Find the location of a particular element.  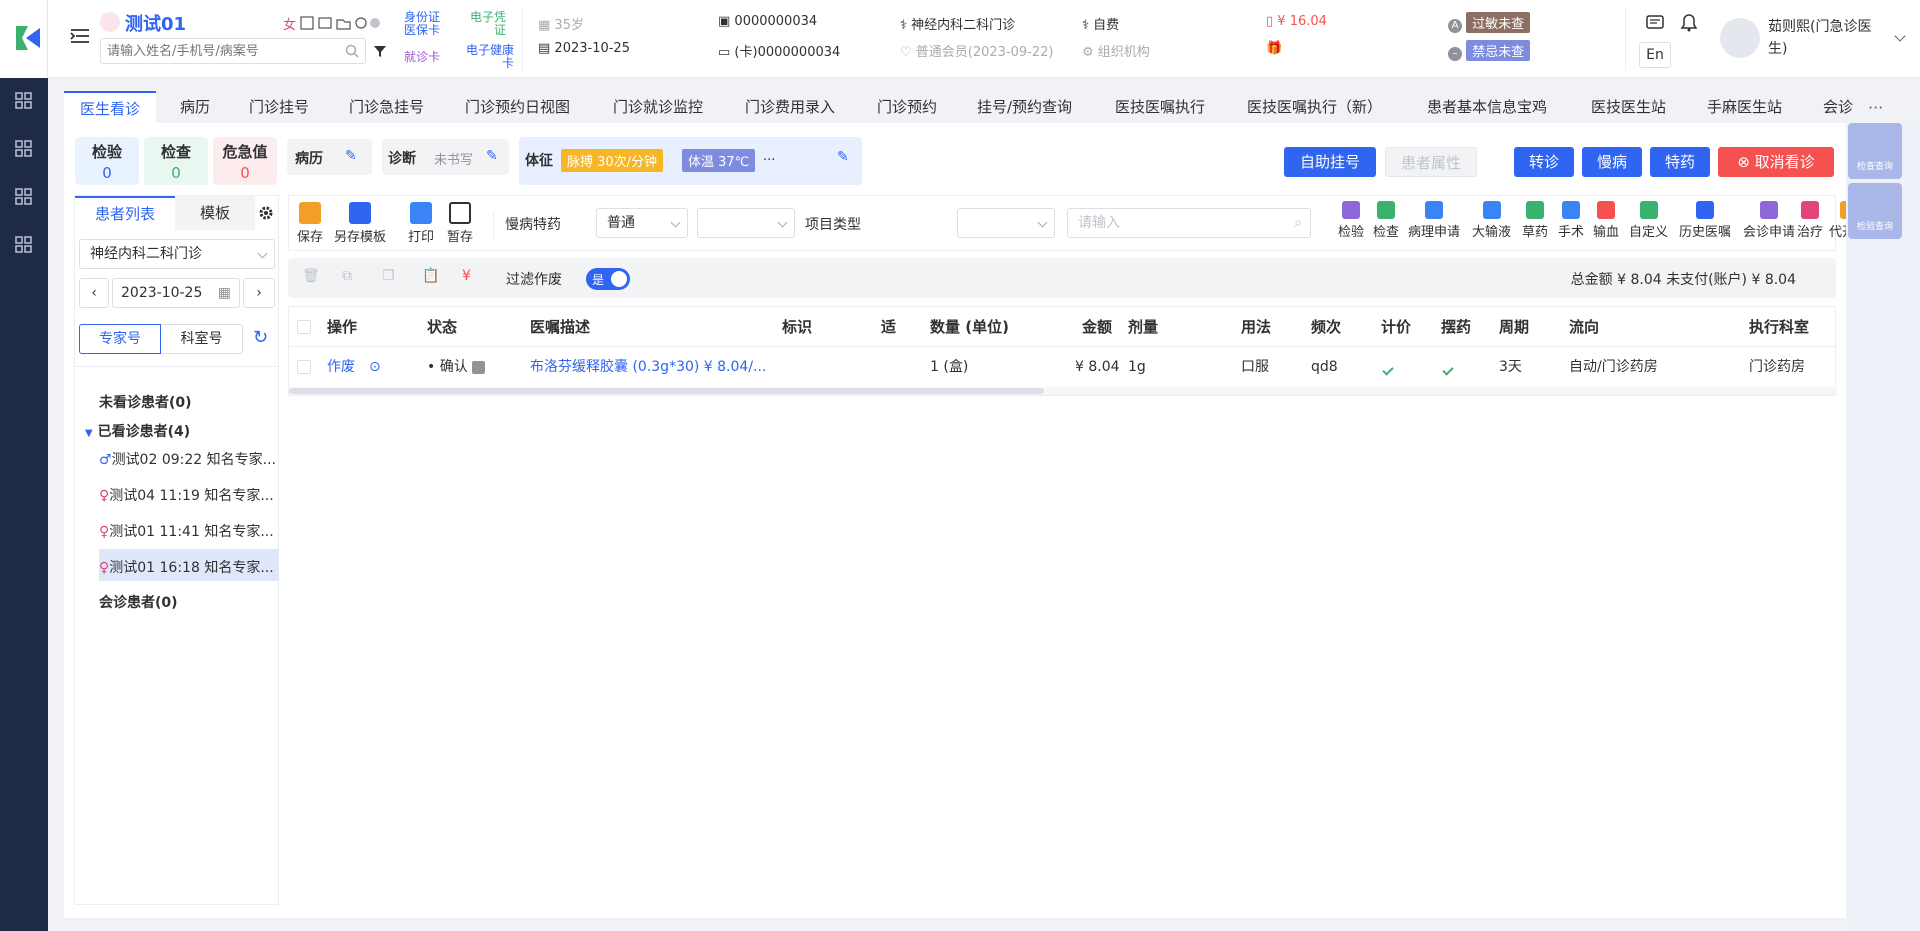

tab-anesthesia: 手麻医生站 is located at coordinates (1744, 107).